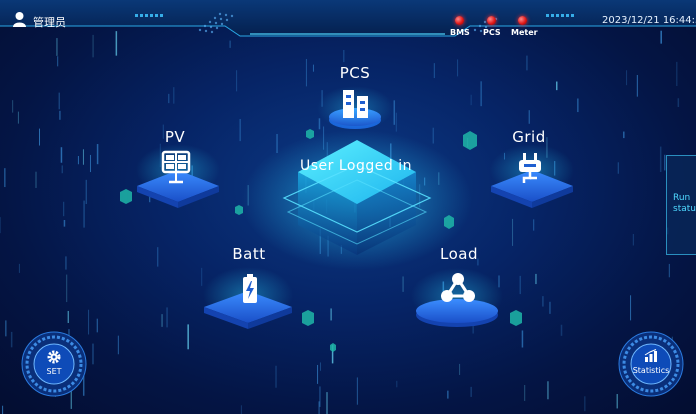 The image size is (696, 414). What do you see at coordinates (651, 370) in the screenshot?
I see `statistics-button-label: Statistics` at bounding box center [651, 370].